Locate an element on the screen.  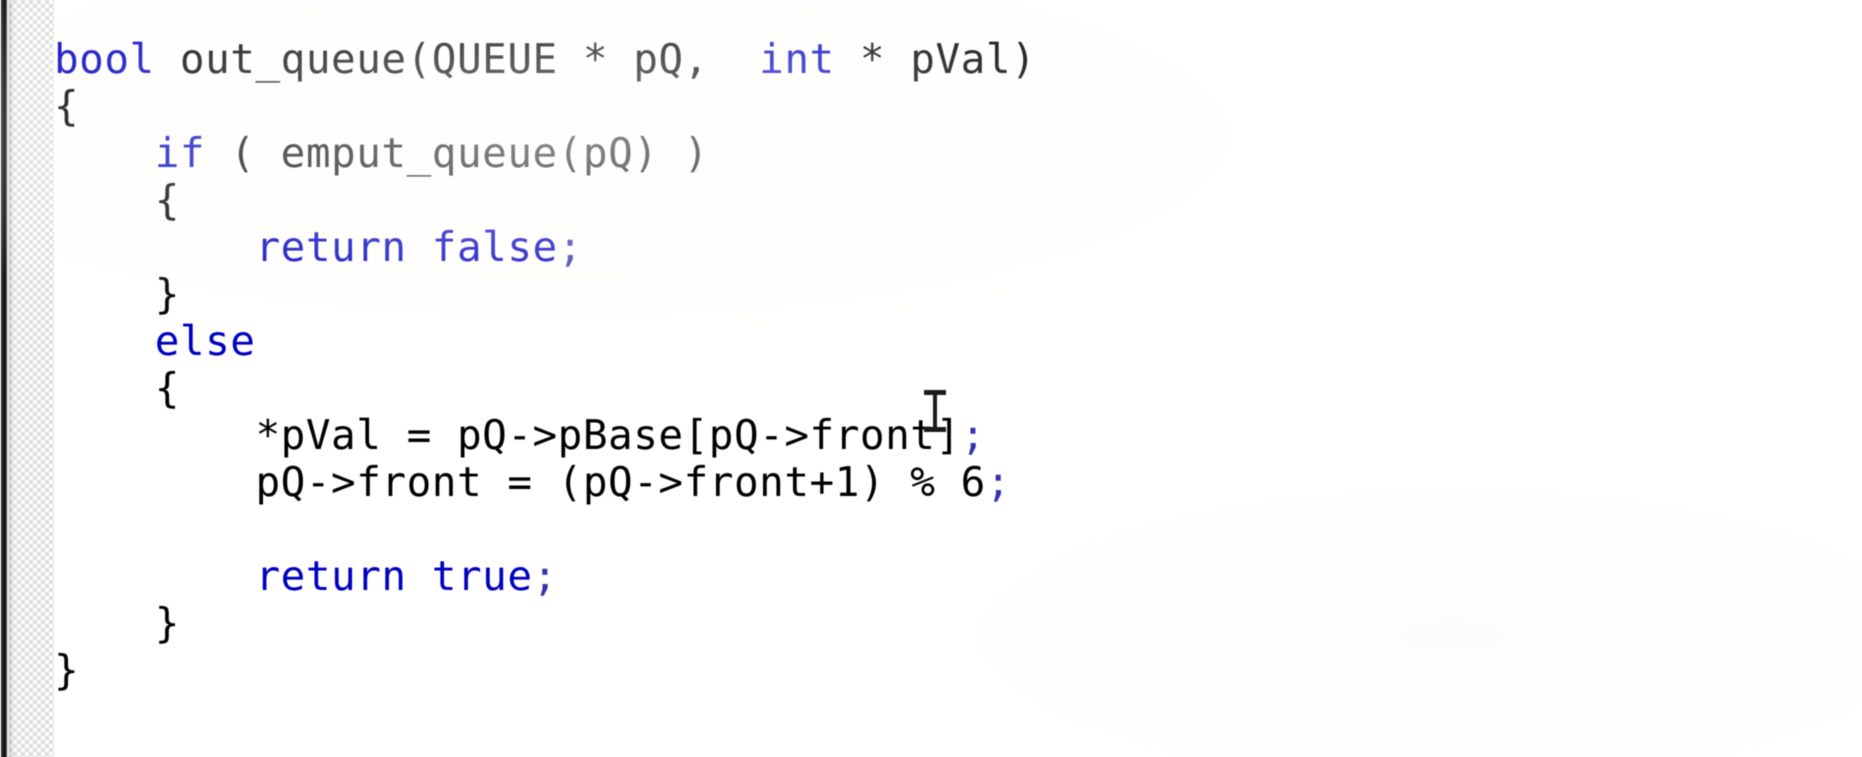
code-token: * pVal) is located at coordinates (935, 59).